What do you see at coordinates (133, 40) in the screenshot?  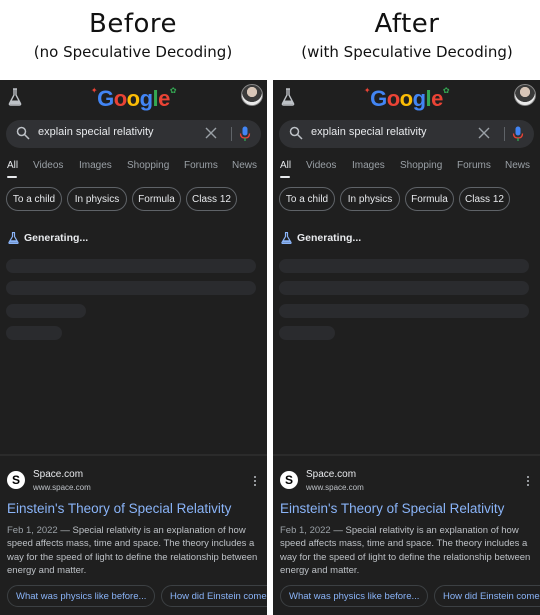 I see `before-header: Before (no Speculative Decoding)` at bounding box center [133, 40].